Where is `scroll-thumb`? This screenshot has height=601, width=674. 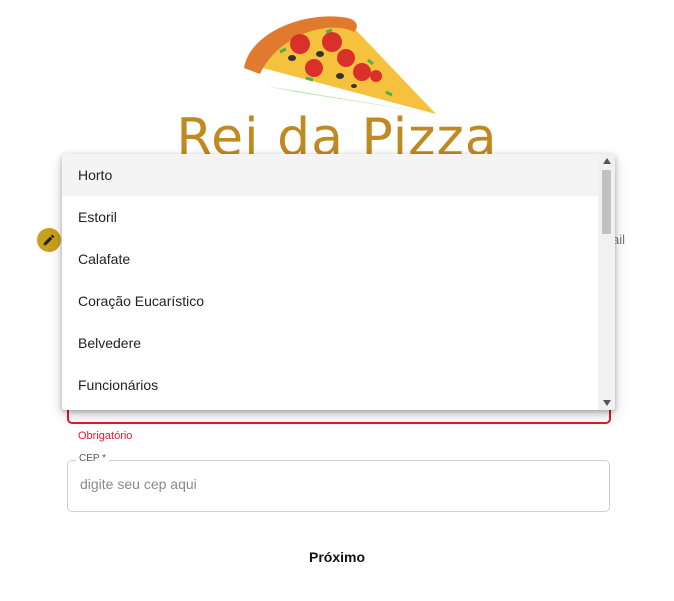
scroll-thumb is located at coordinates (606, 202).